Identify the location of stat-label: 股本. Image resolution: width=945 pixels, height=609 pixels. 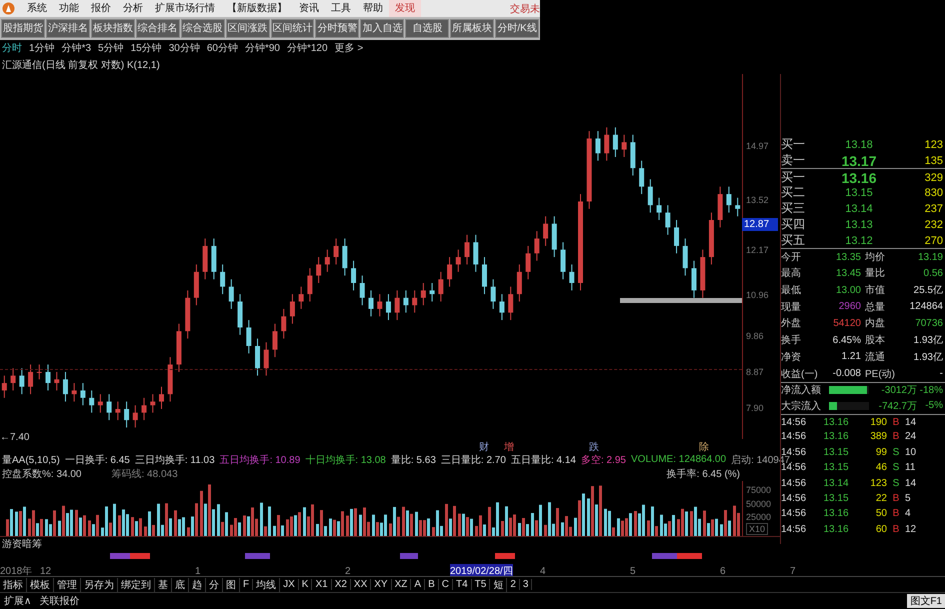
(875, 341).